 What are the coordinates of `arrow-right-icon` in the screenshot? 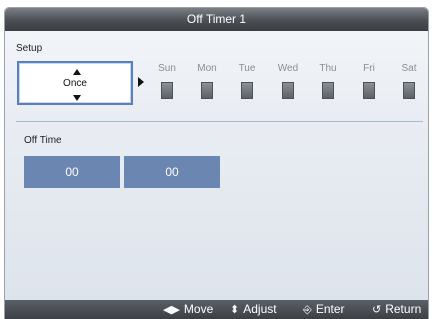 It's located at (141, 82).